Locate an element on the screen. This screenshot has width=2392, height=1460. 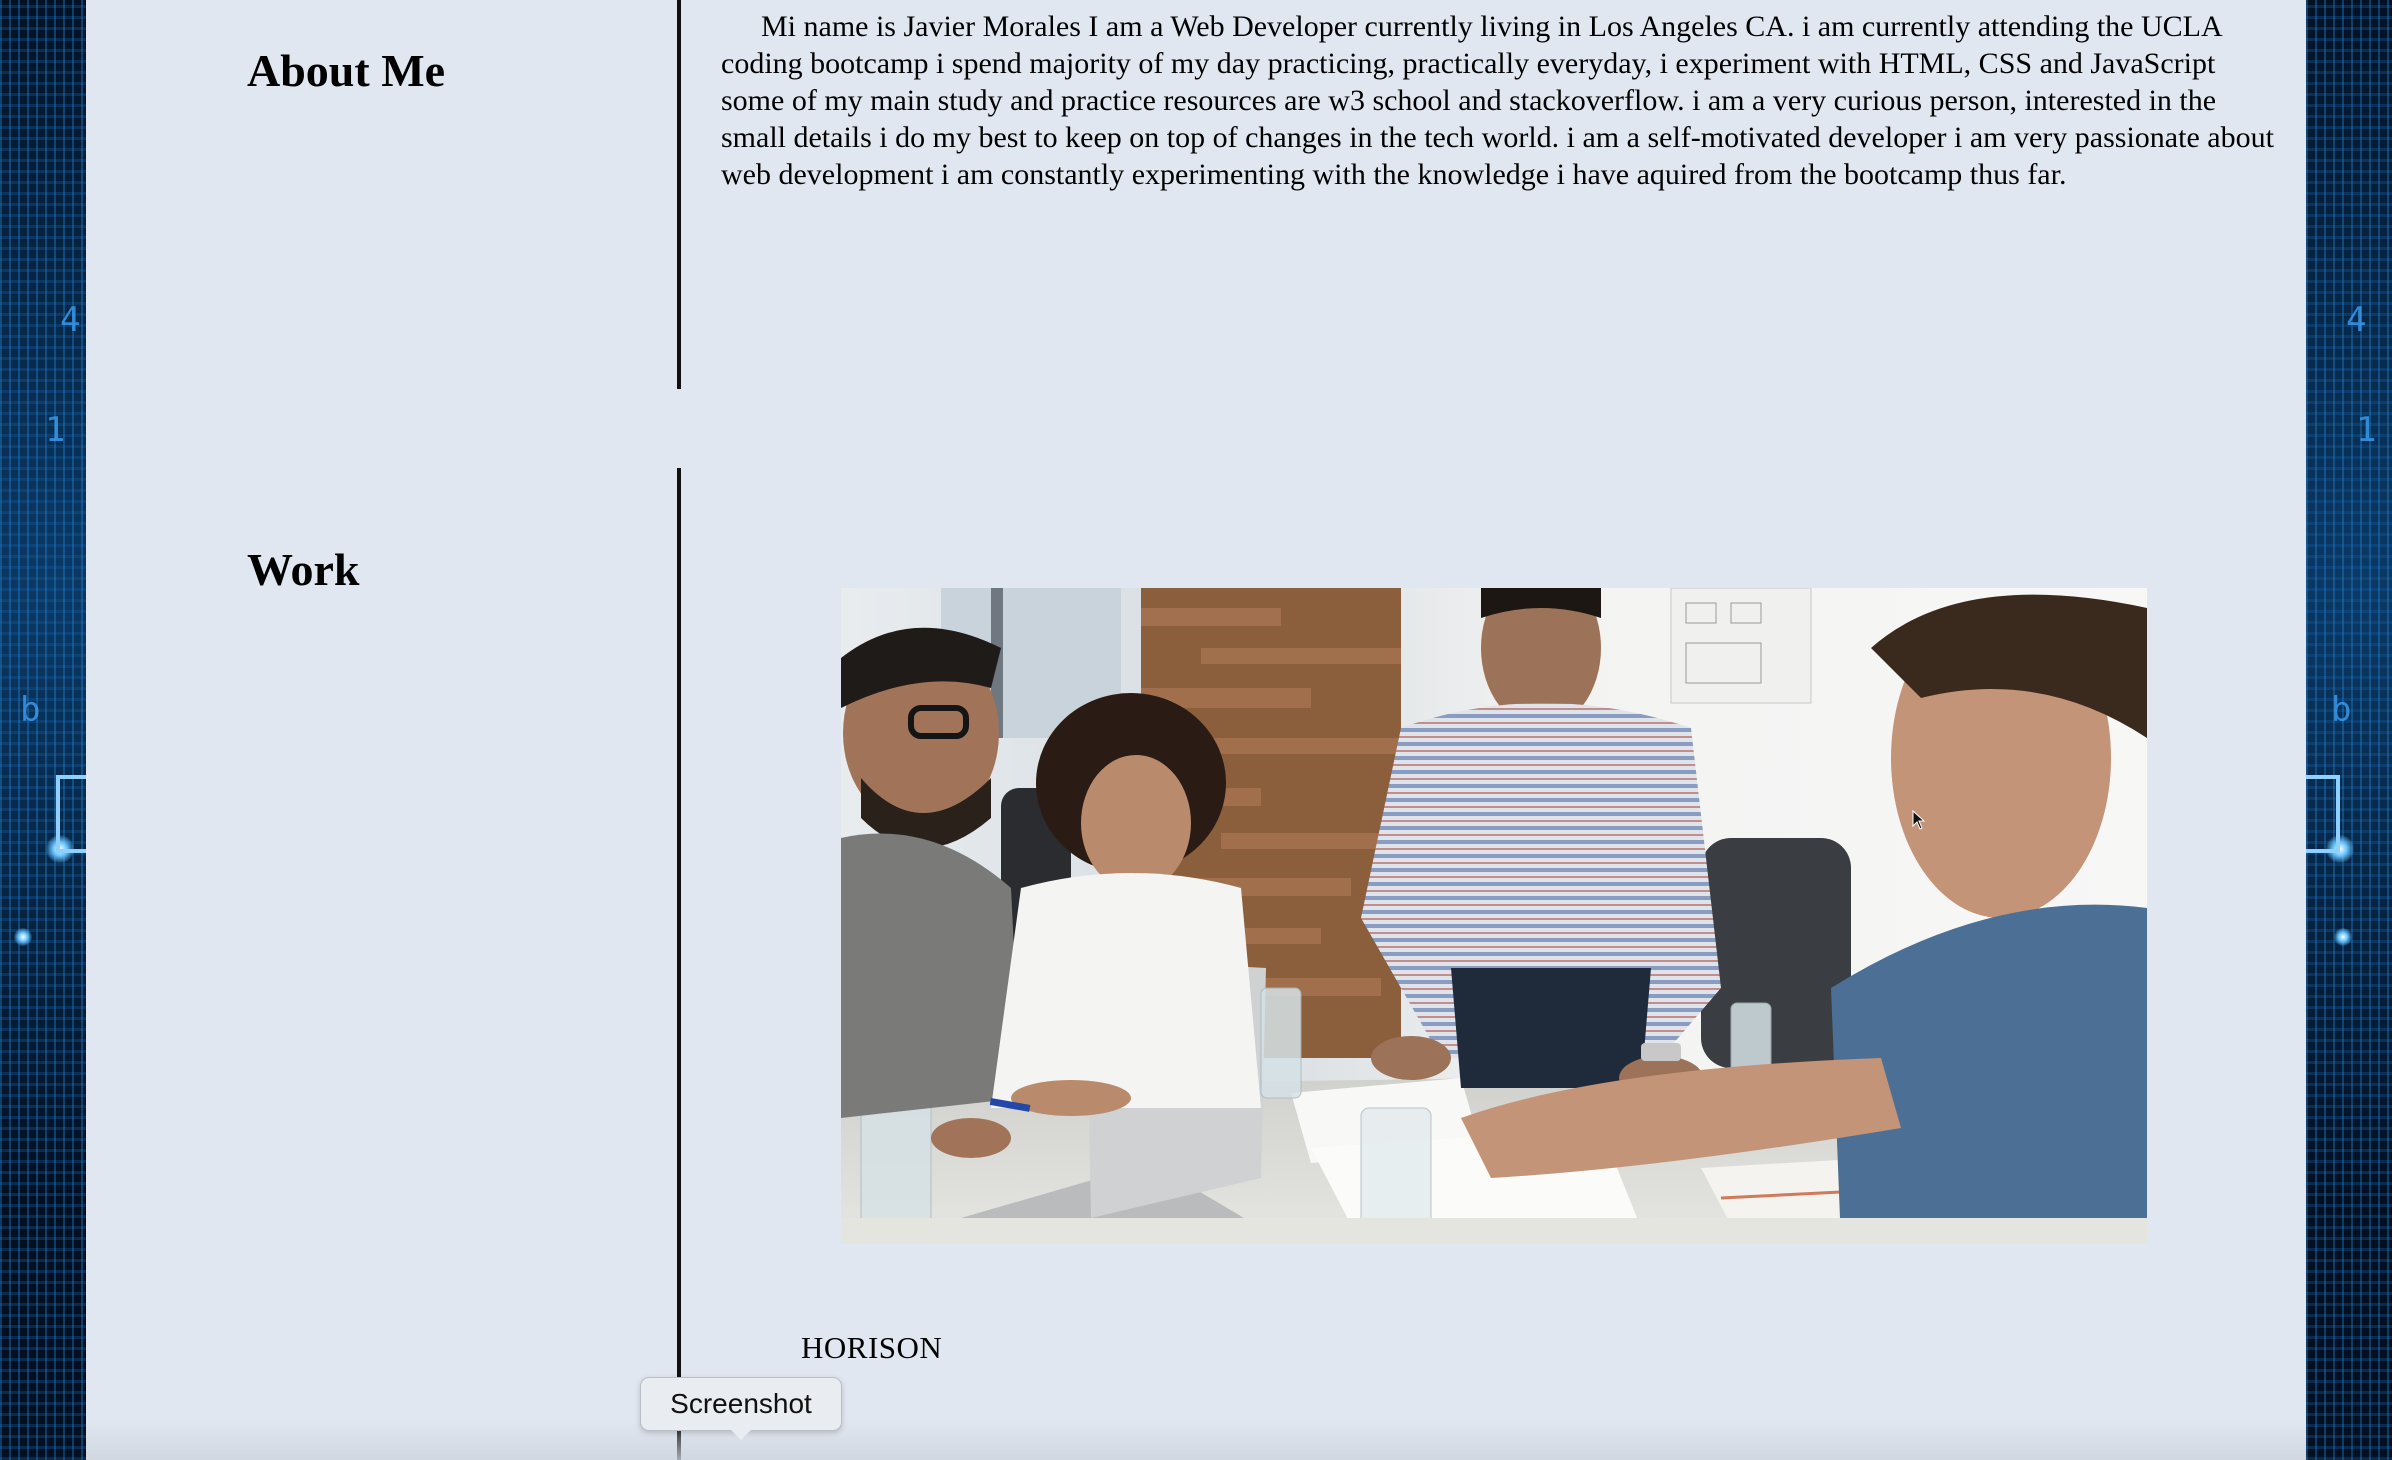
work-heading: Work is located at coordinates (303, 569).